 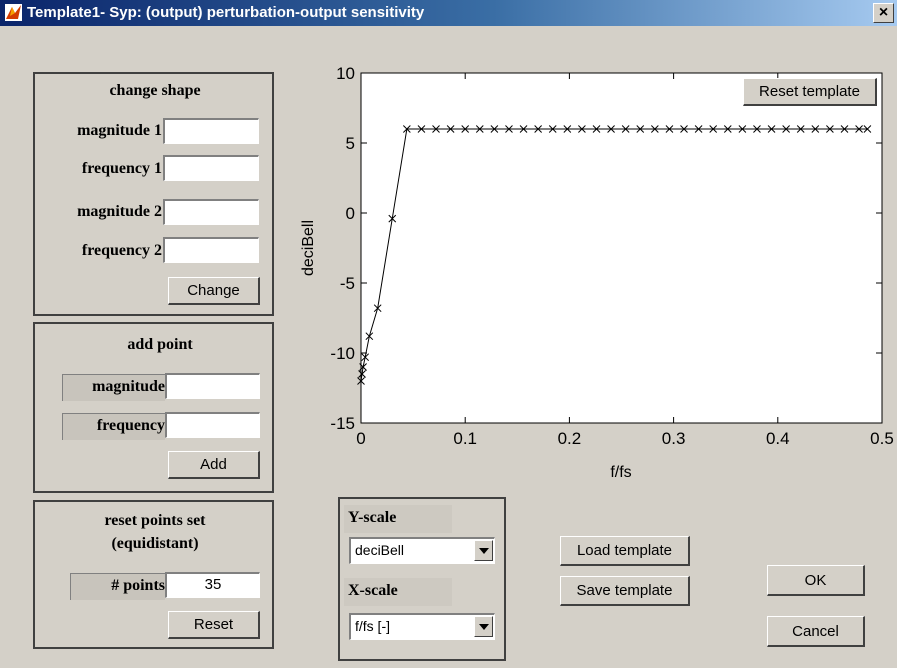 I want to click on load-template-button: Load template, so click(x=625, y=551).